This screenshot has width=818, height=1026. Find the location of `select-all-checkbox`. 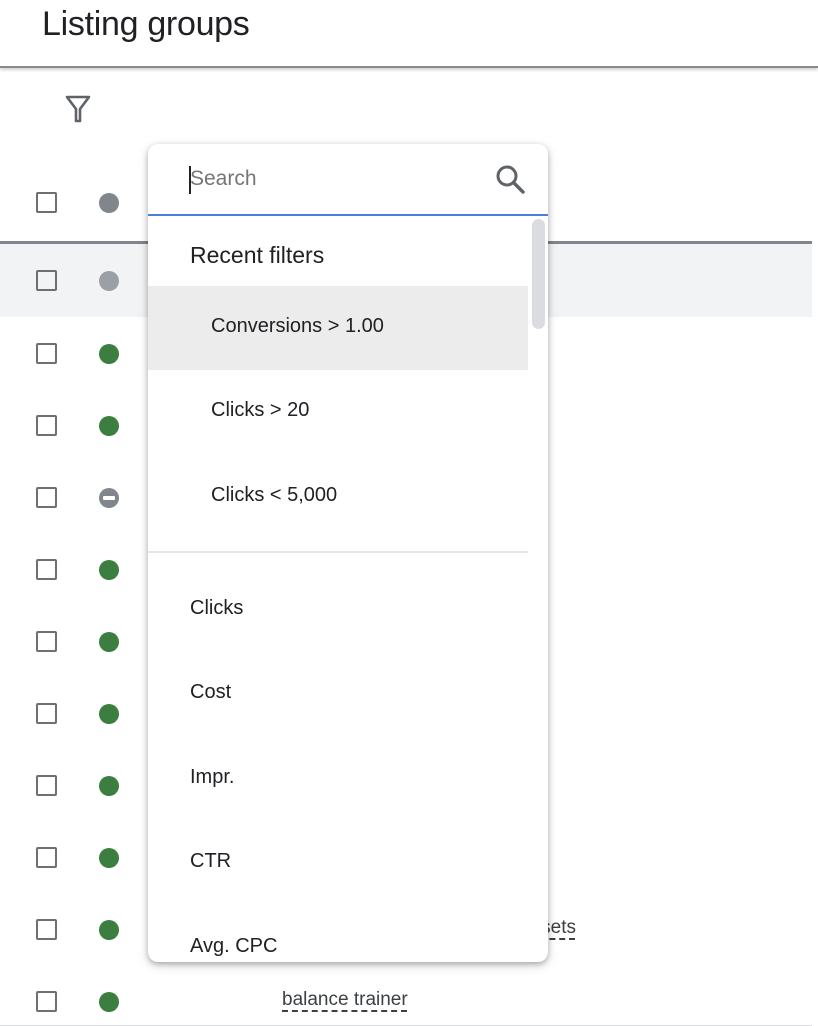

select-all-checkbox is located at coordinates (46, 202).